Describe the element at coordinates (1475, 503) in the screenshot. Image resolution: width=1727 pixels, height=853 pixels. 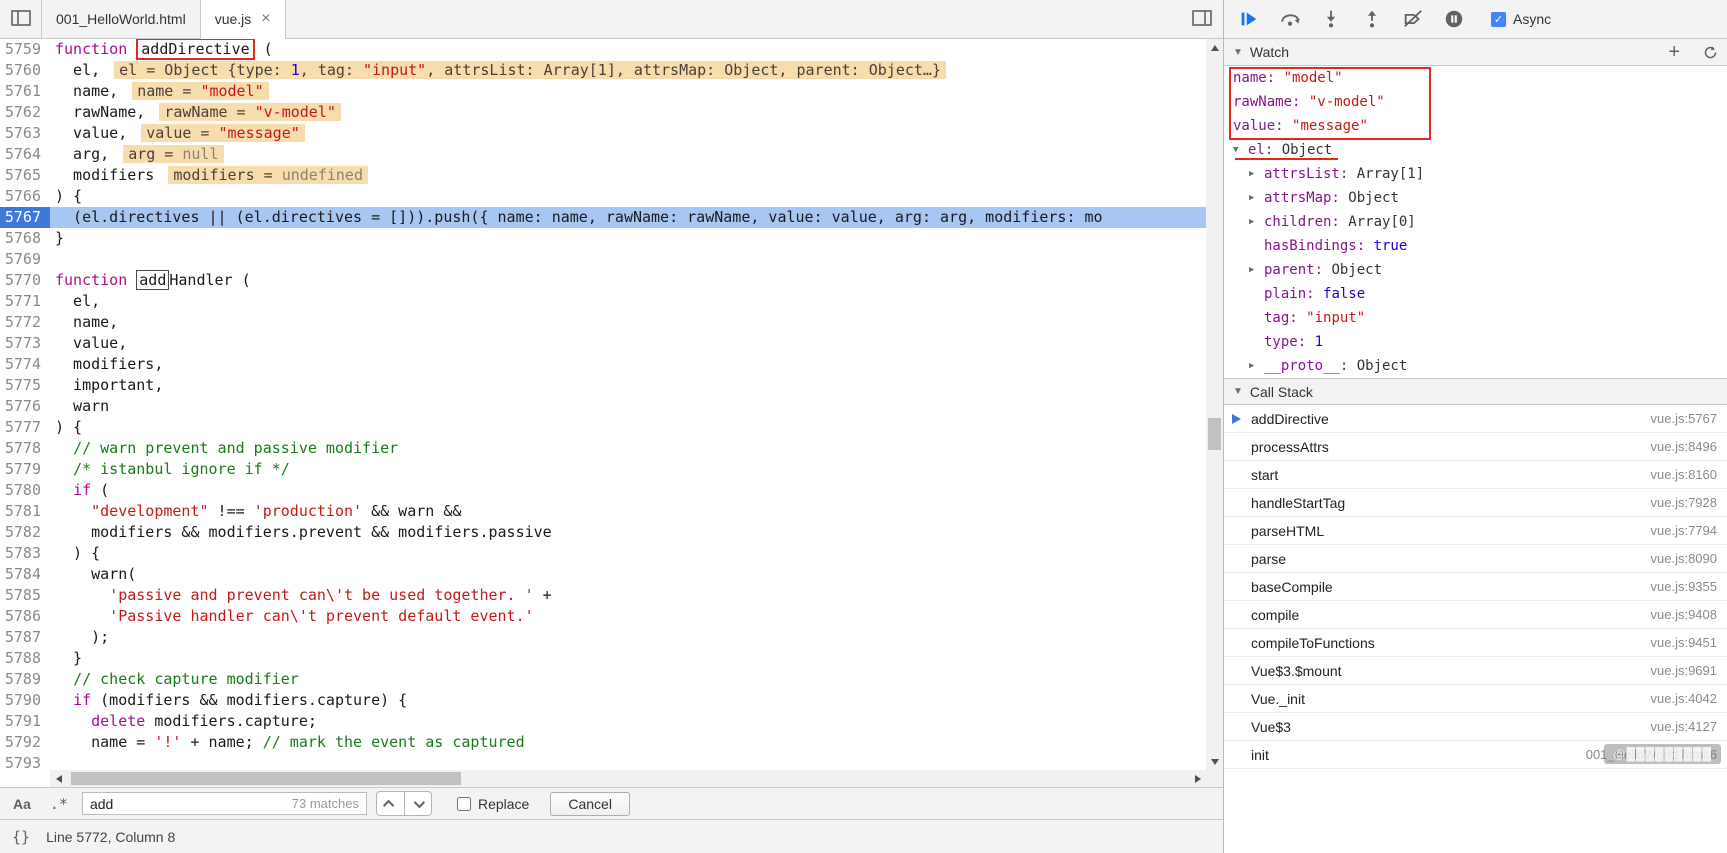
I see `callstack-frame: handleStartTag vue.js:7928` at that location.